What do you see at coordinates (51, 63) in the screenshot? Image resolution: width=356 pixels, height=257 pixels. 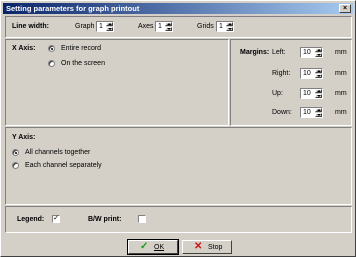 I see `x-axis-on-screen-radio` at bounding box center [51, 63].